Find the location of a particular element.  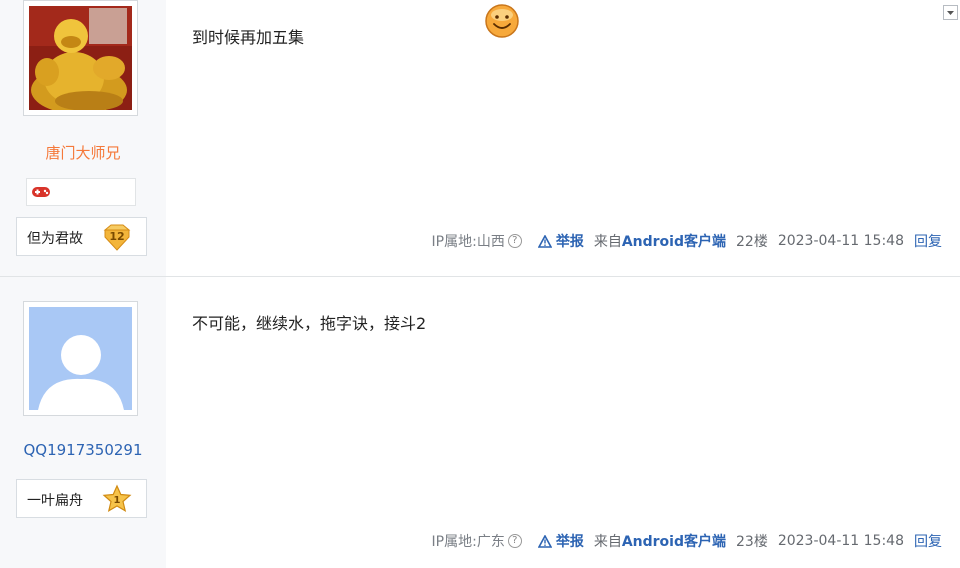

floor-number: 23楼 is located at coordinates (752, 542).